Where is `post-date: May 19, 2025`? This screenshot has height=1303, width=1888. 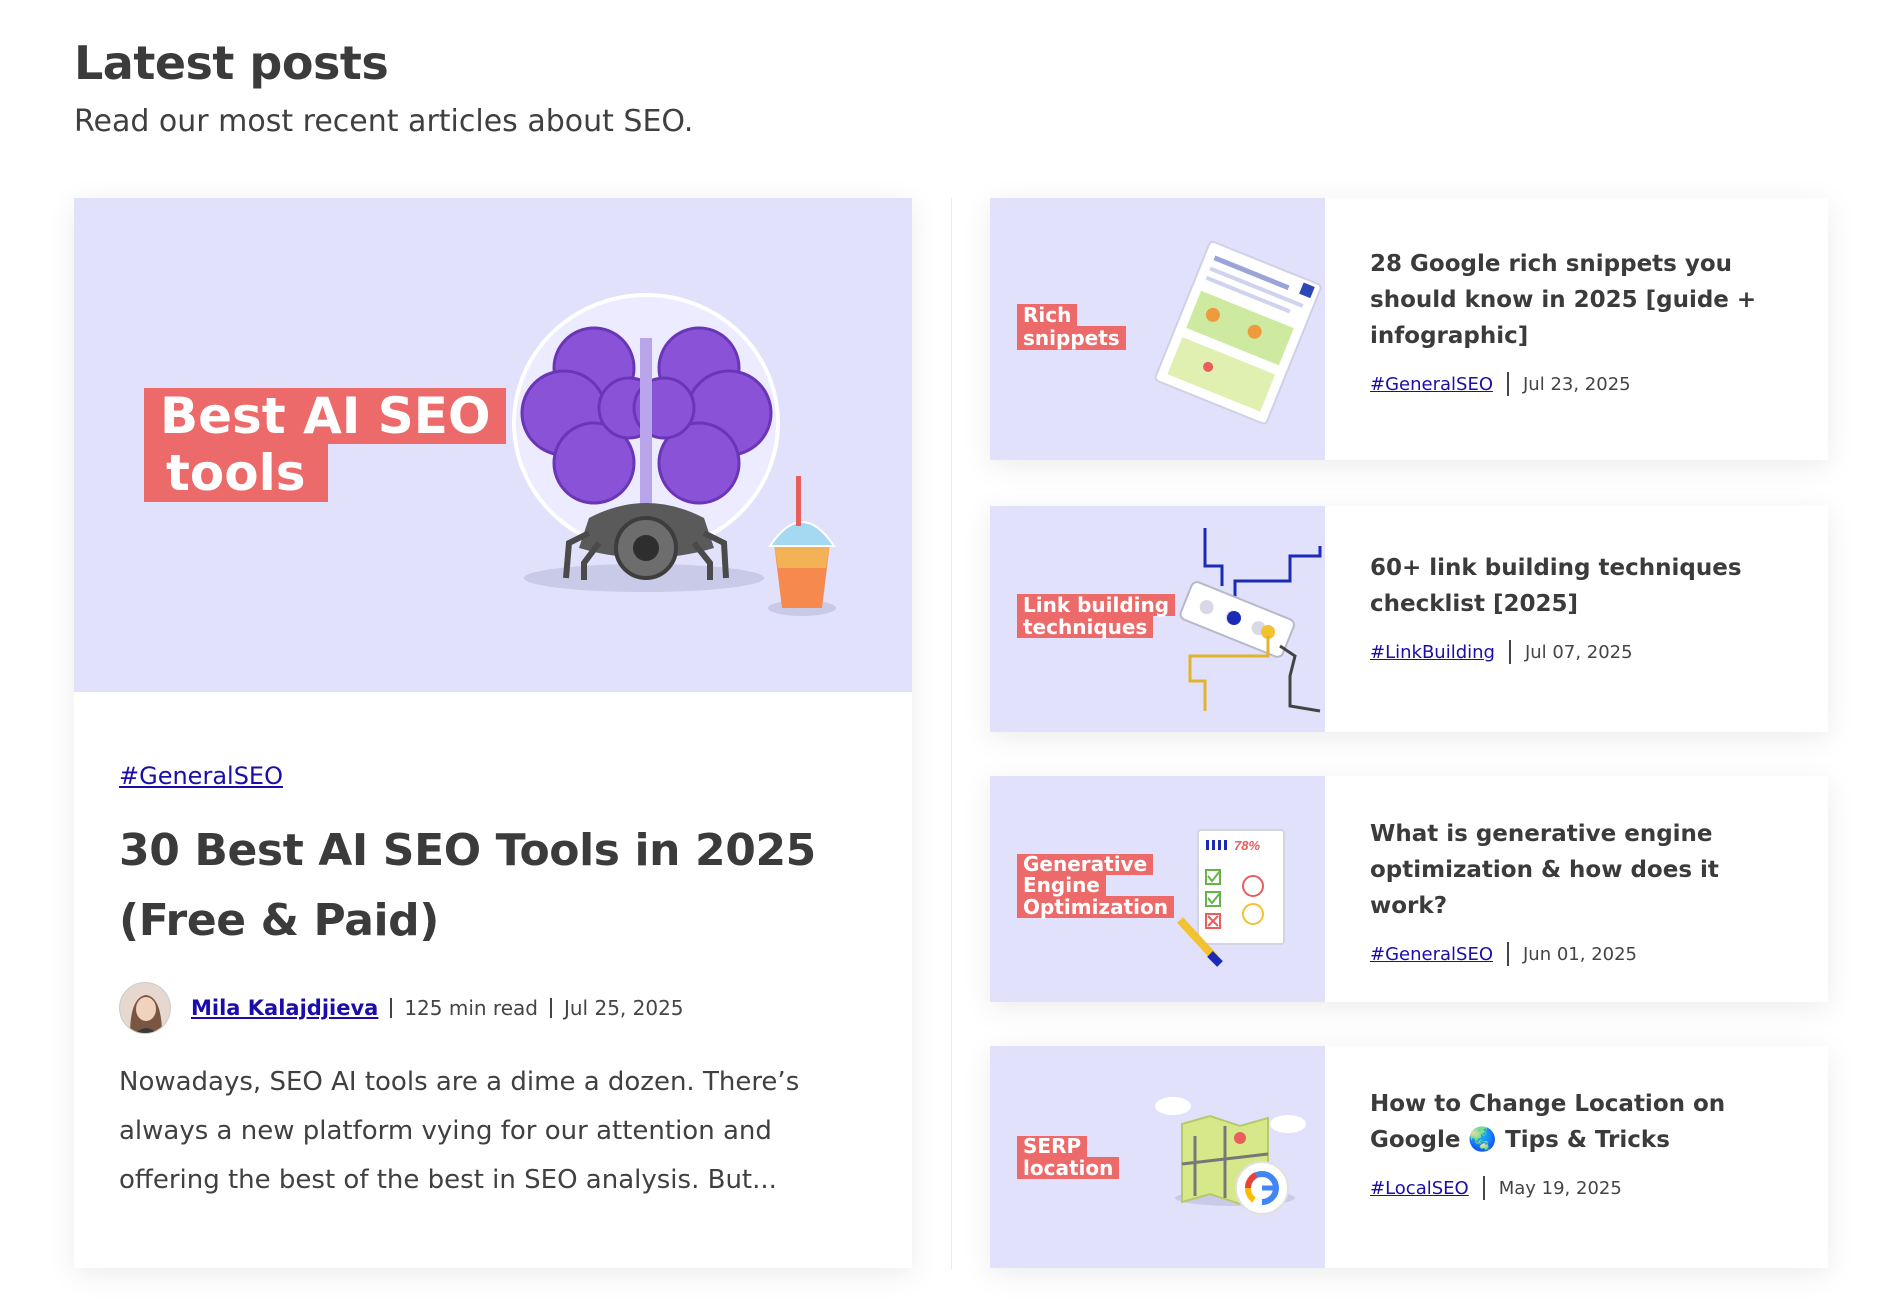
post-date: May 19, 2025 is located at coordinates (1560, 1188).